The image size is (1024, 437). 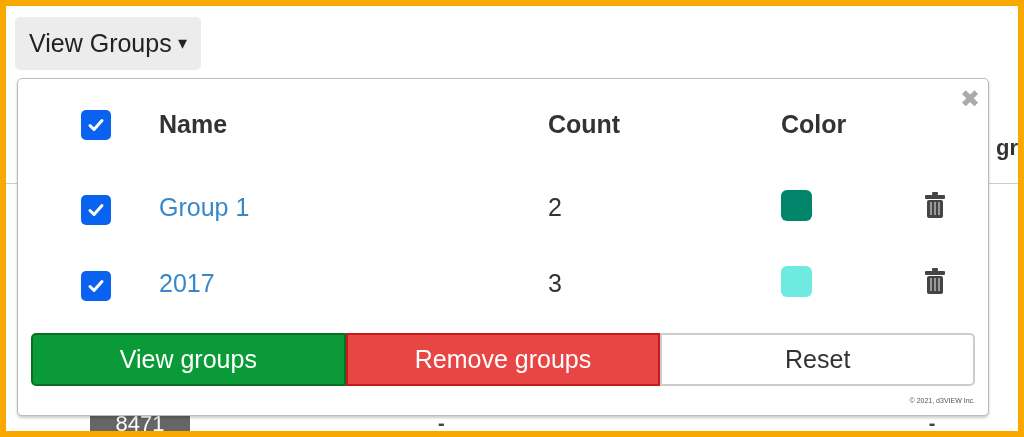 I want to click on column-header: Color, so click(x=814, y=125).